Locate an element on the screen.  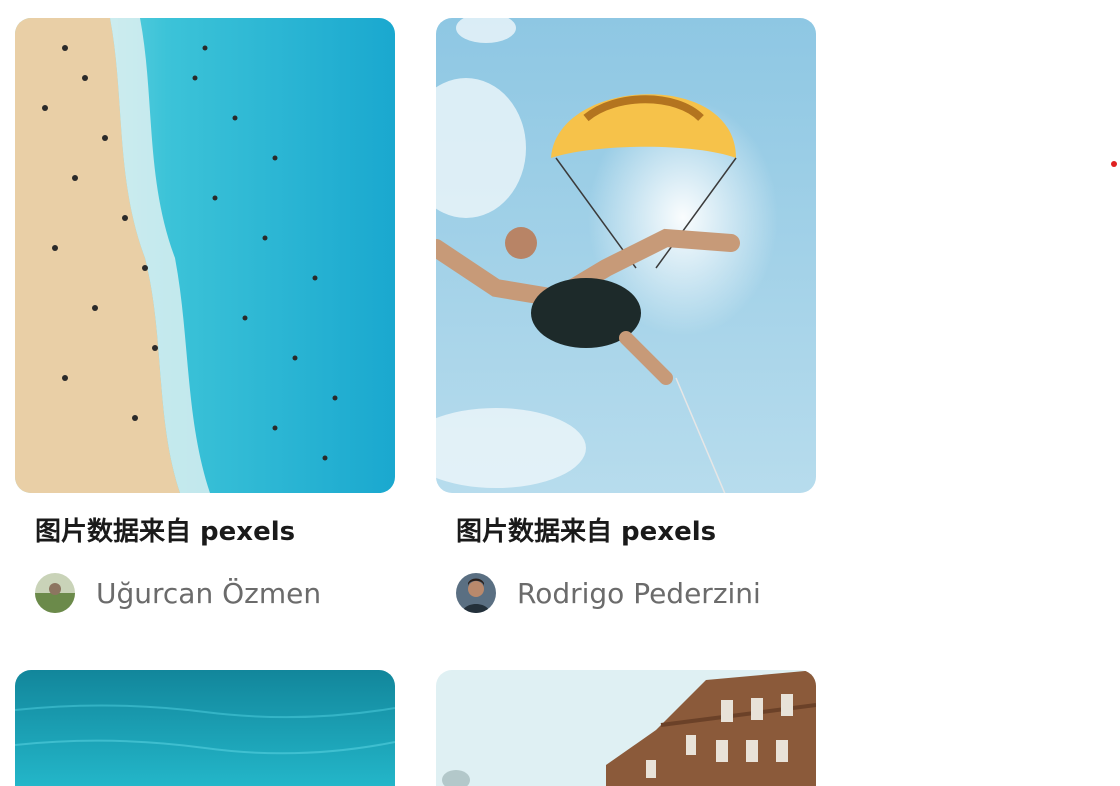
author-row: Uğurcan Özmen is located at coordinates (215, 593).